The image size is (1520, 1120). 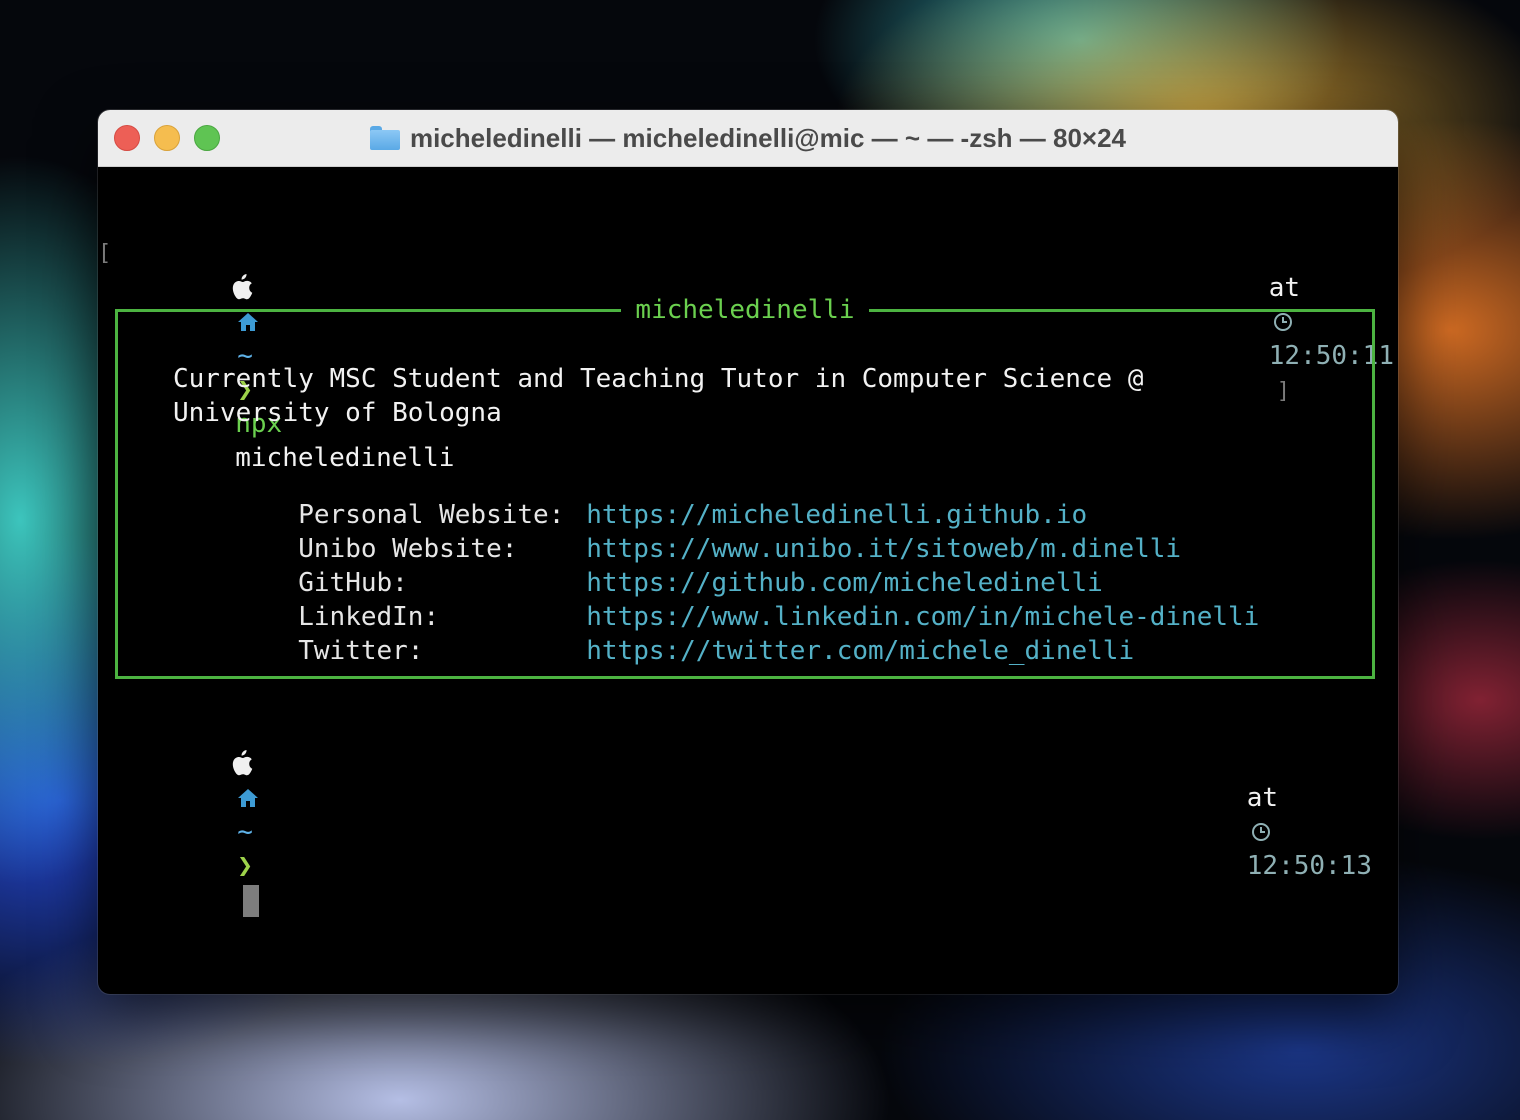 I want to click on card-title: micheledinelli, so click(x=745, y=310).